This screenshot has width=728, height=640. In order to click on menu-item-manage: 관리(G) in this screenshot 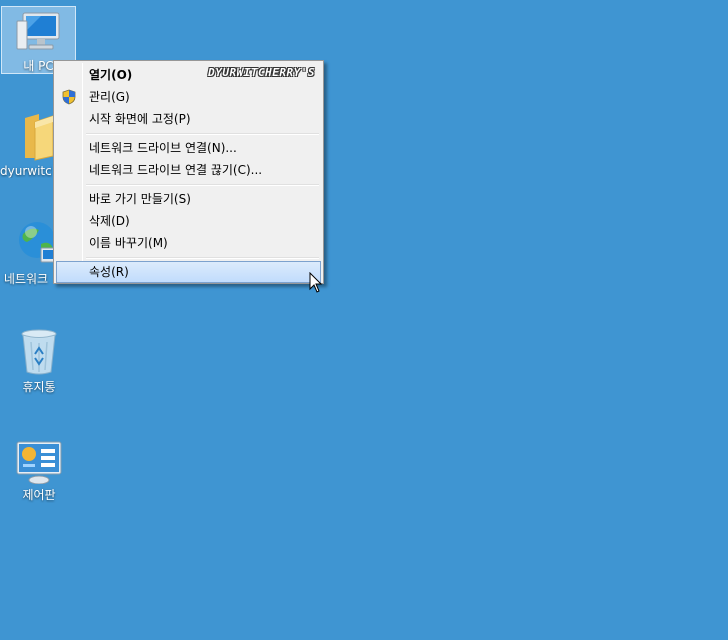, I will do `click(188, 97)`.